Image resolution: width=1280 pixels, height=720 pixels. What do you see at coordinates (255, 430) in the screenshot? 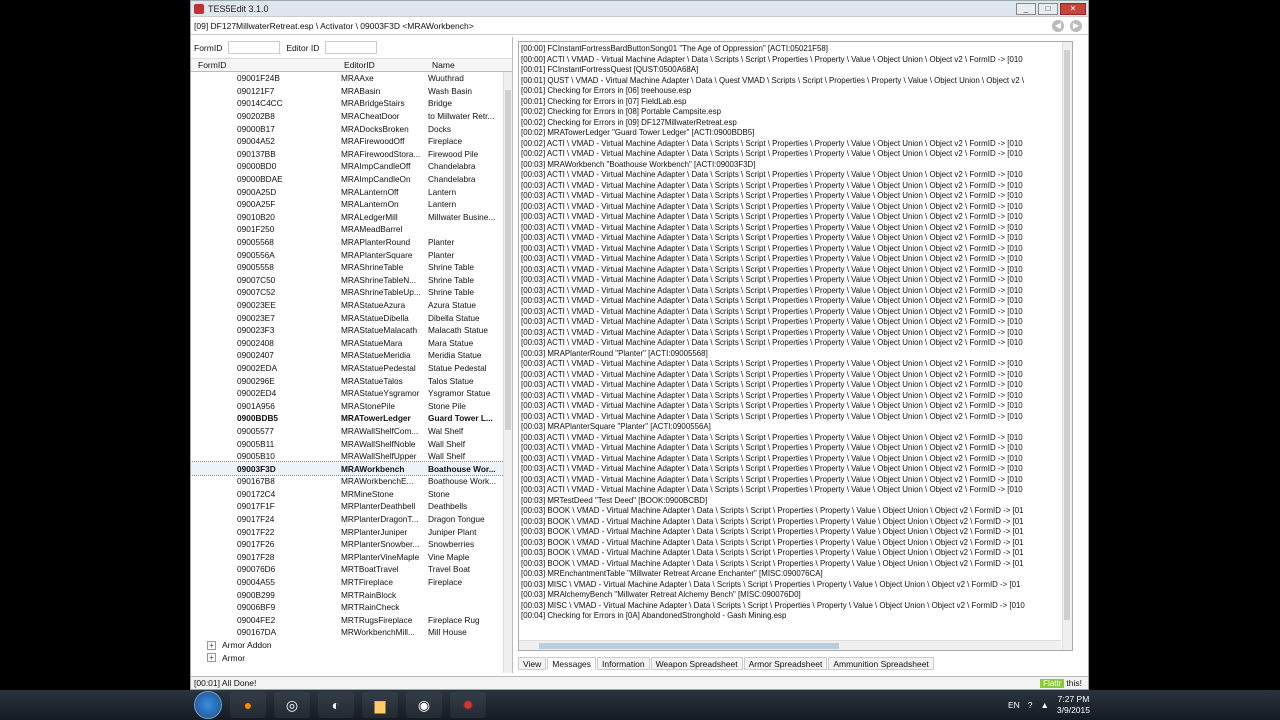
I see `record-formid: 09005577` at bounding box center [255, 430].